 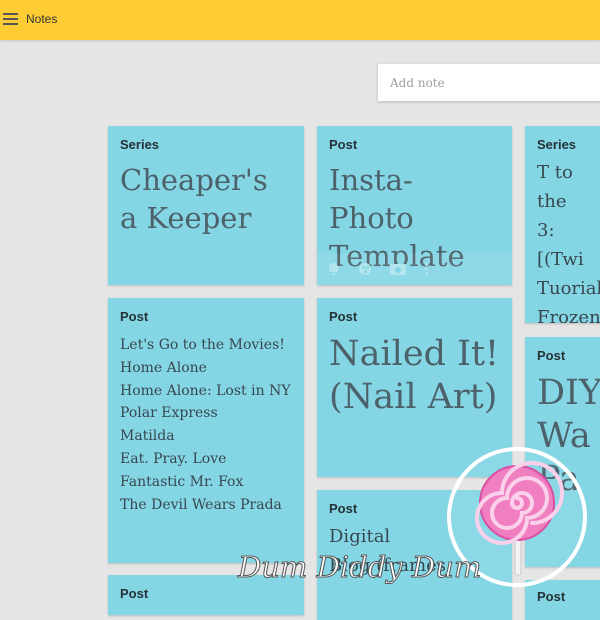 What do you see at coordinates (398, 269) in the screenshot?
I see `image-icon` at bounding box center [398, 269].